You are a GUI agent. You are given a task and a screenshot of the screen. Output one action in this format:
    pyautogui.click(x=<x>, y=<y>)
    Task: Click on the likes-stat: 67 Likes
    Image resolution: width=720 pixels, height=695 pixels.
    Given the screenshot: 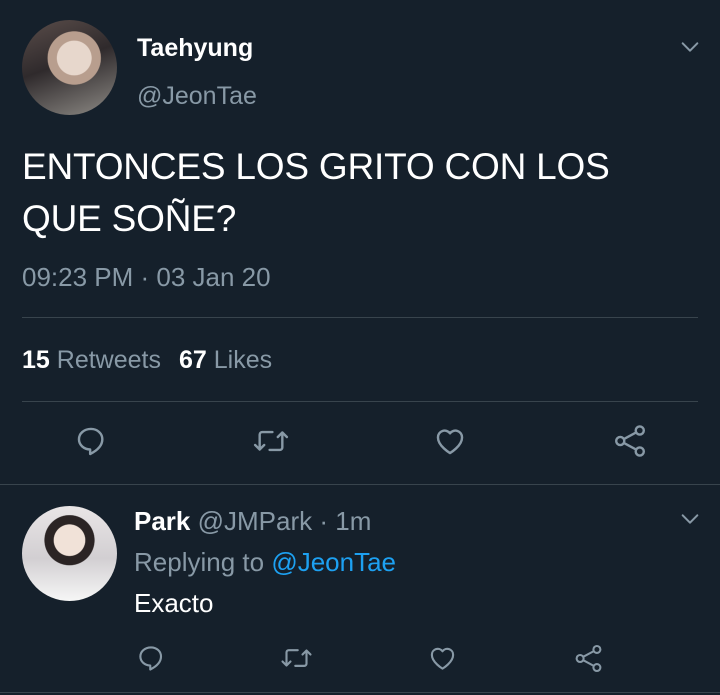 What is the action you would take?
    pyautogui.click(x=225, y=360)
    